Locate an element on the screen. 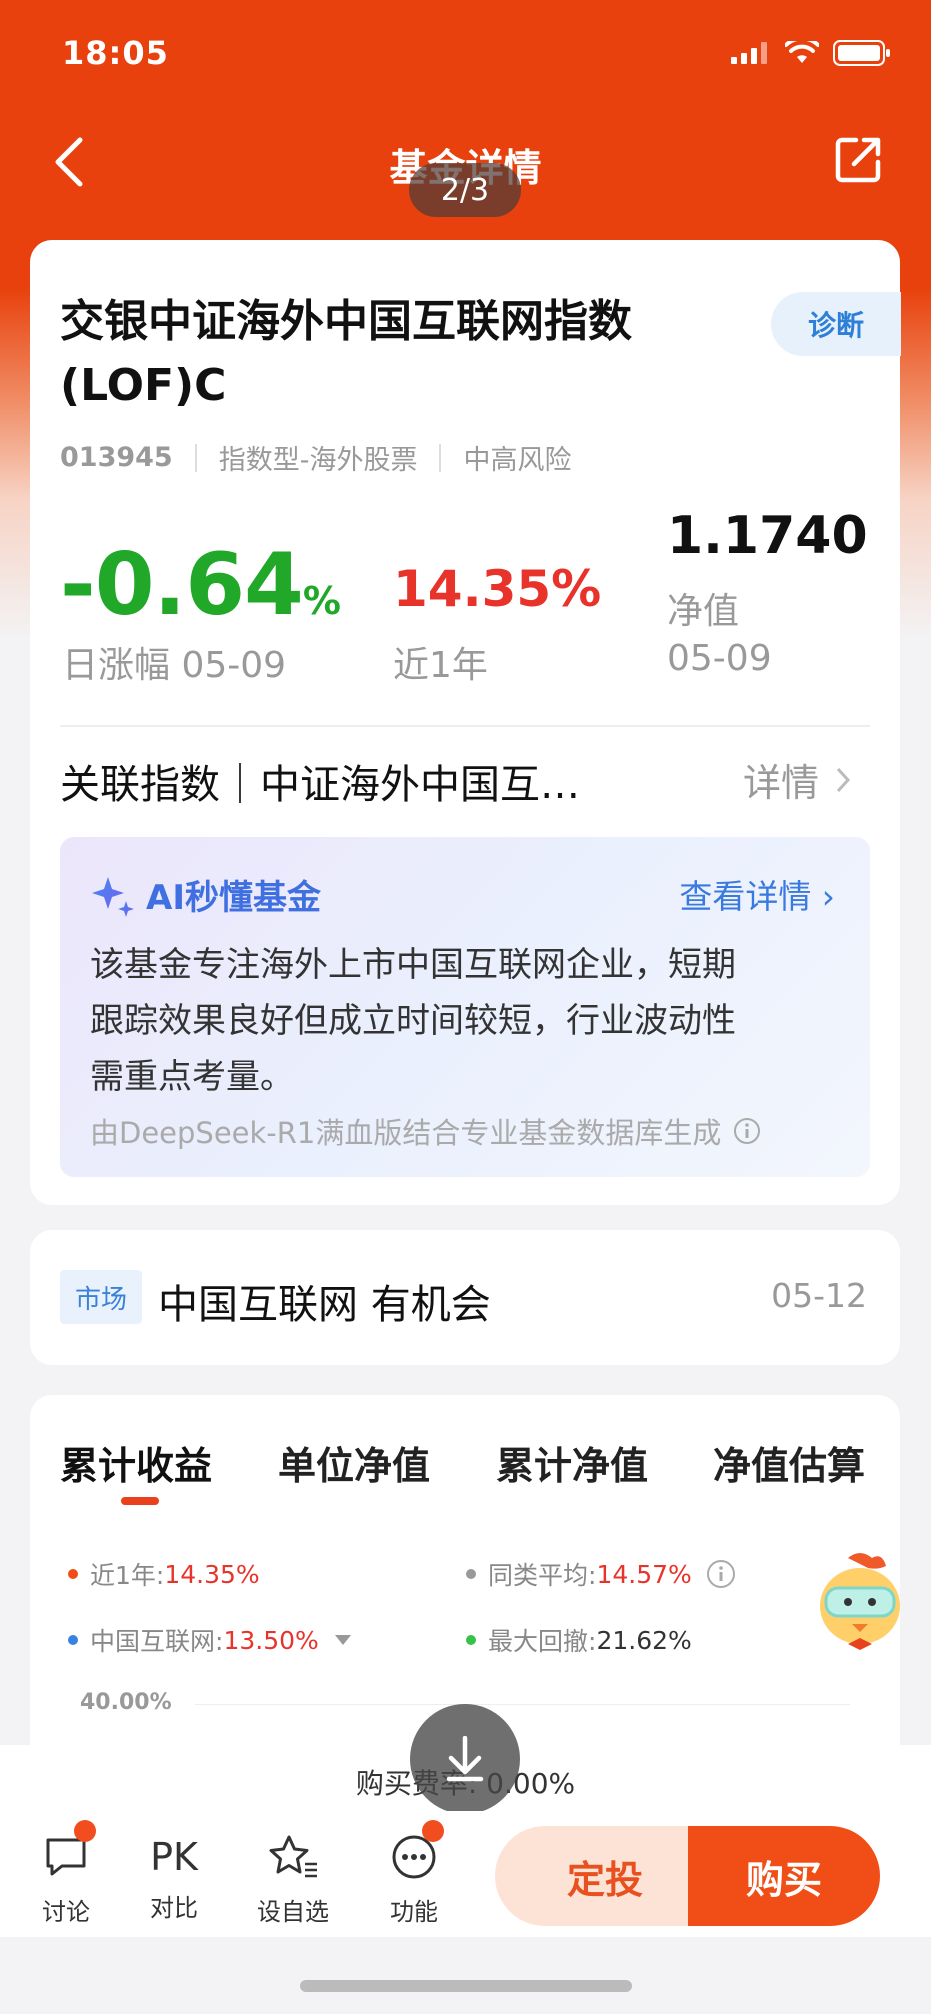  daily-change-label: 日涨幅 05-09 is located at coordinates (174, 665).